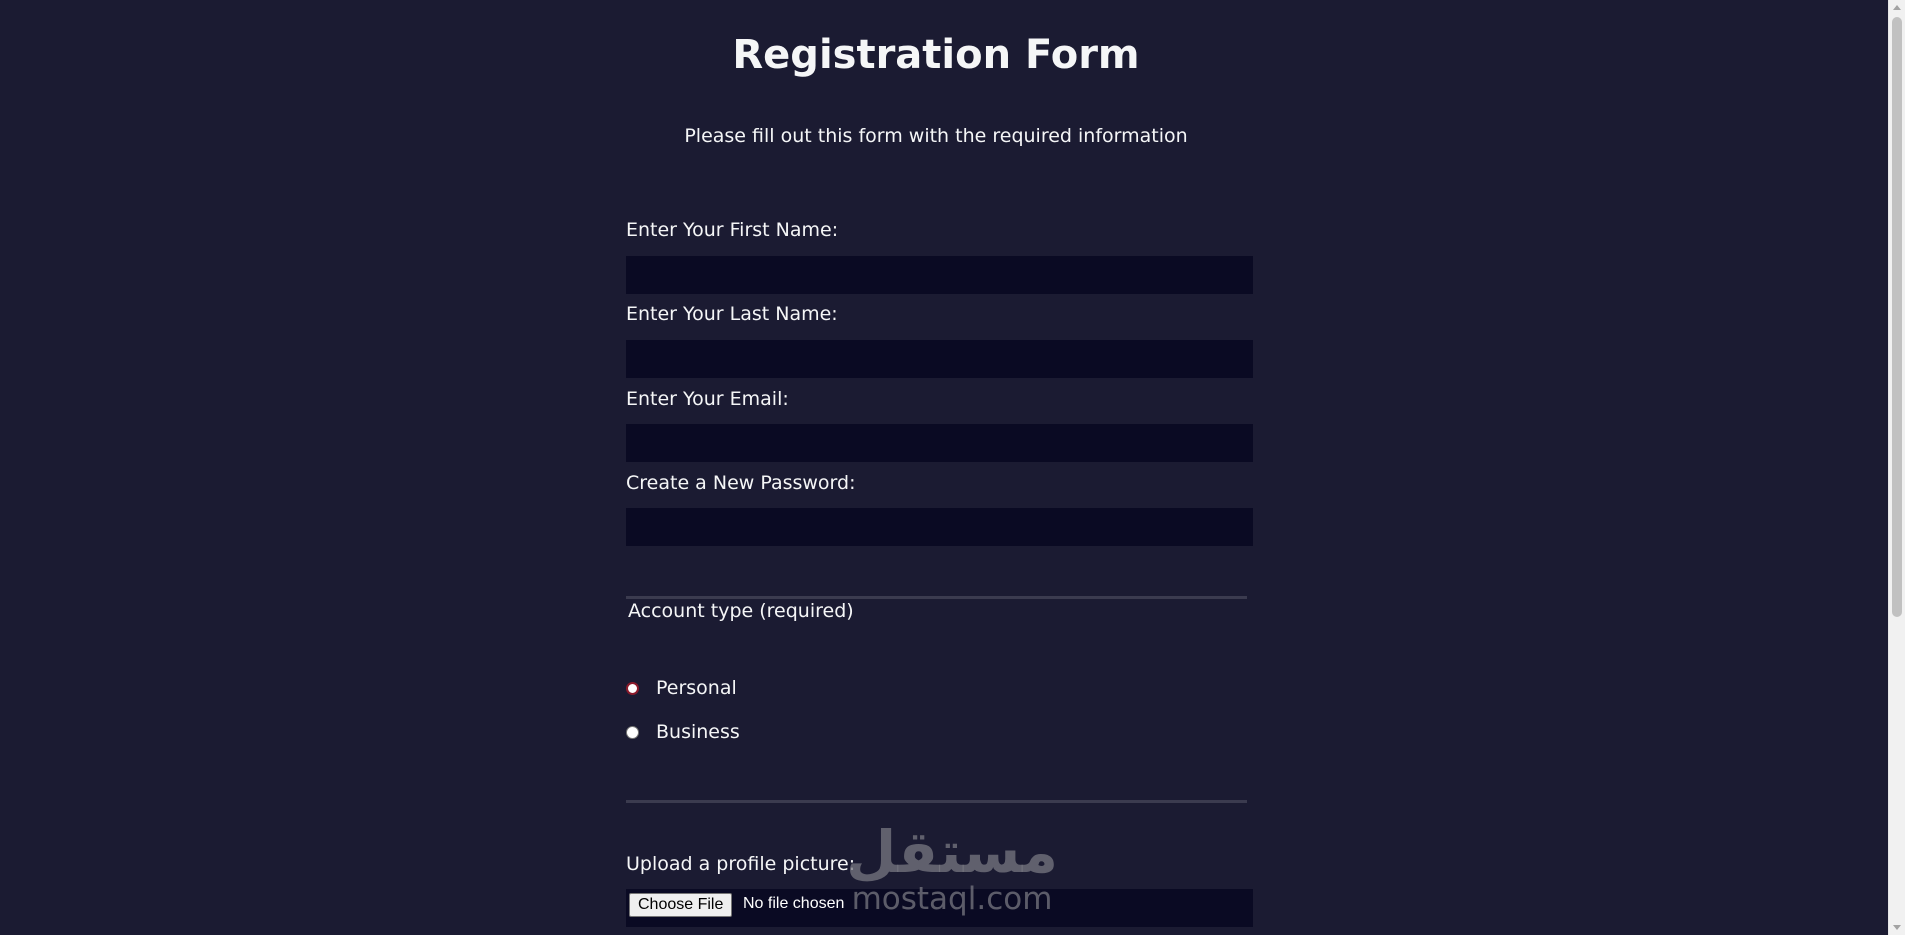 The height and width of the screenshot is (935, 1905). What do you see at coordinates (939, 275) in the screenshot?
I see `first-name-input` at bounding box center [939, 275].